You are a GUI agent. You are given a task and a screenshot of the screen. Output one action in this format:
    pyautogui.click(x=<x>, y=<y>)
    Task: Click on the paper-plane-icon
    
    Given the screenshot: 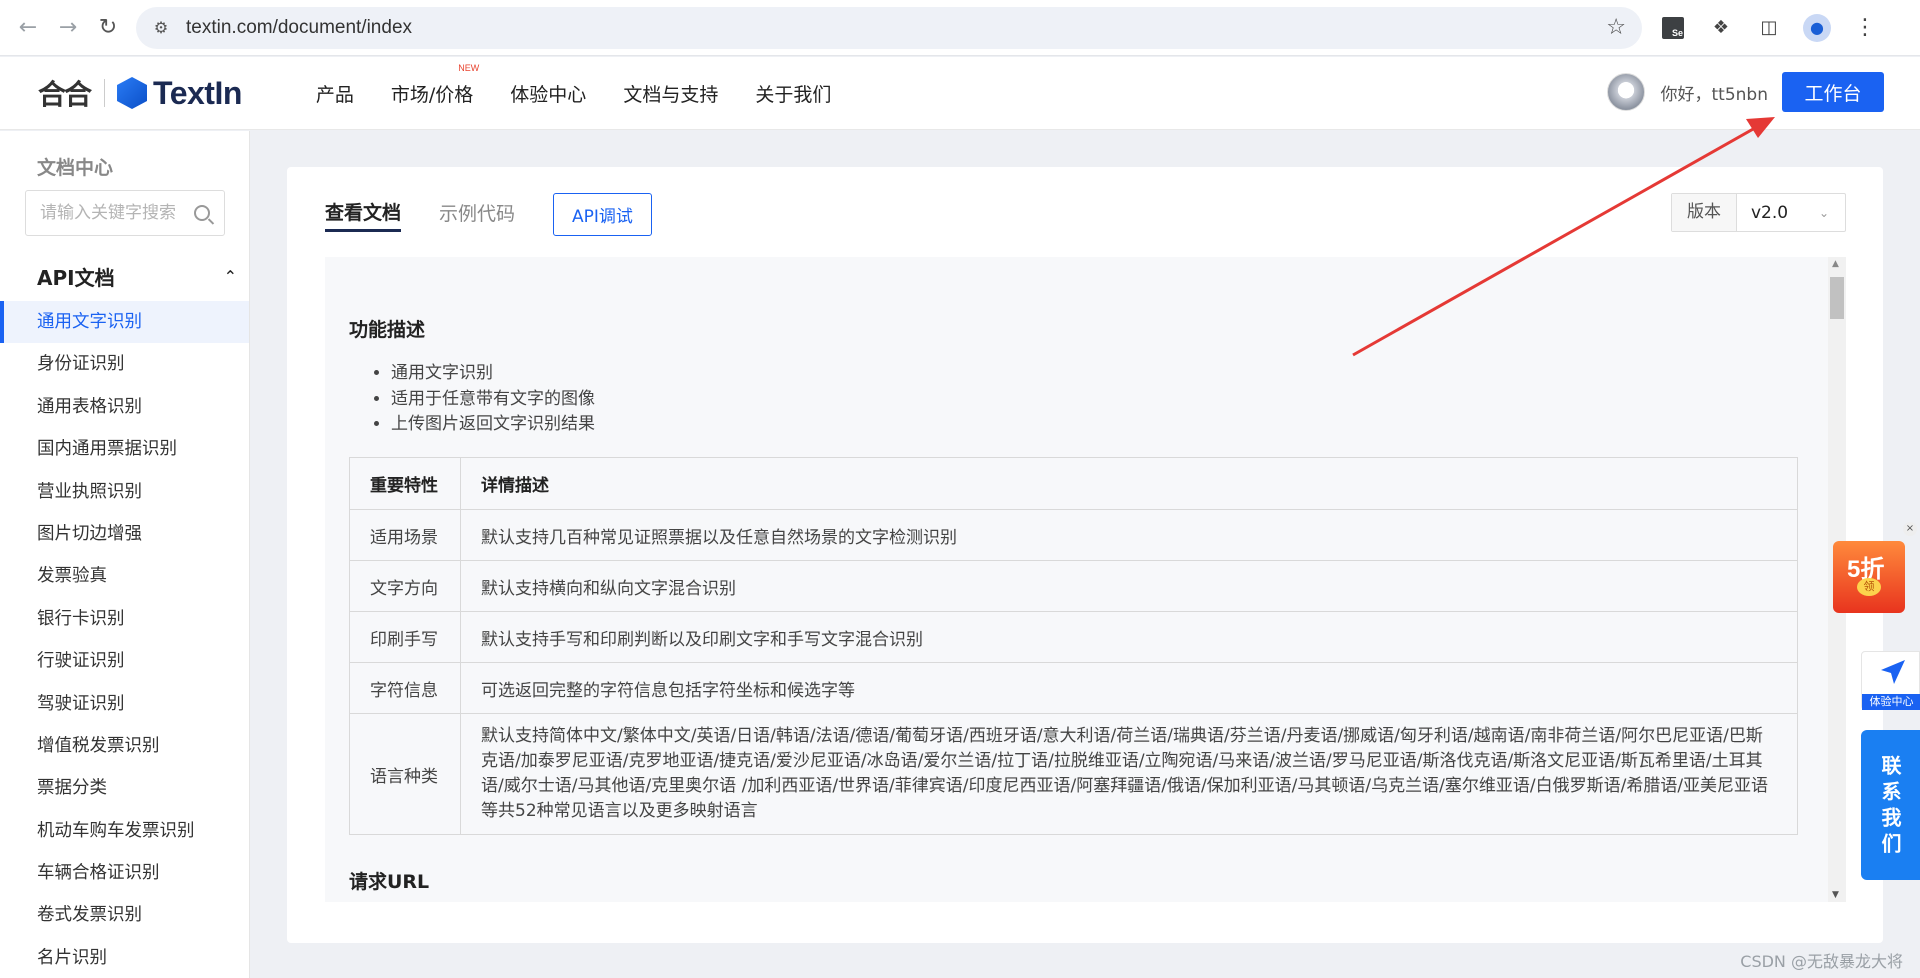 What is the action you would take?
    pyautogui.click(x=1893, y=672)
    